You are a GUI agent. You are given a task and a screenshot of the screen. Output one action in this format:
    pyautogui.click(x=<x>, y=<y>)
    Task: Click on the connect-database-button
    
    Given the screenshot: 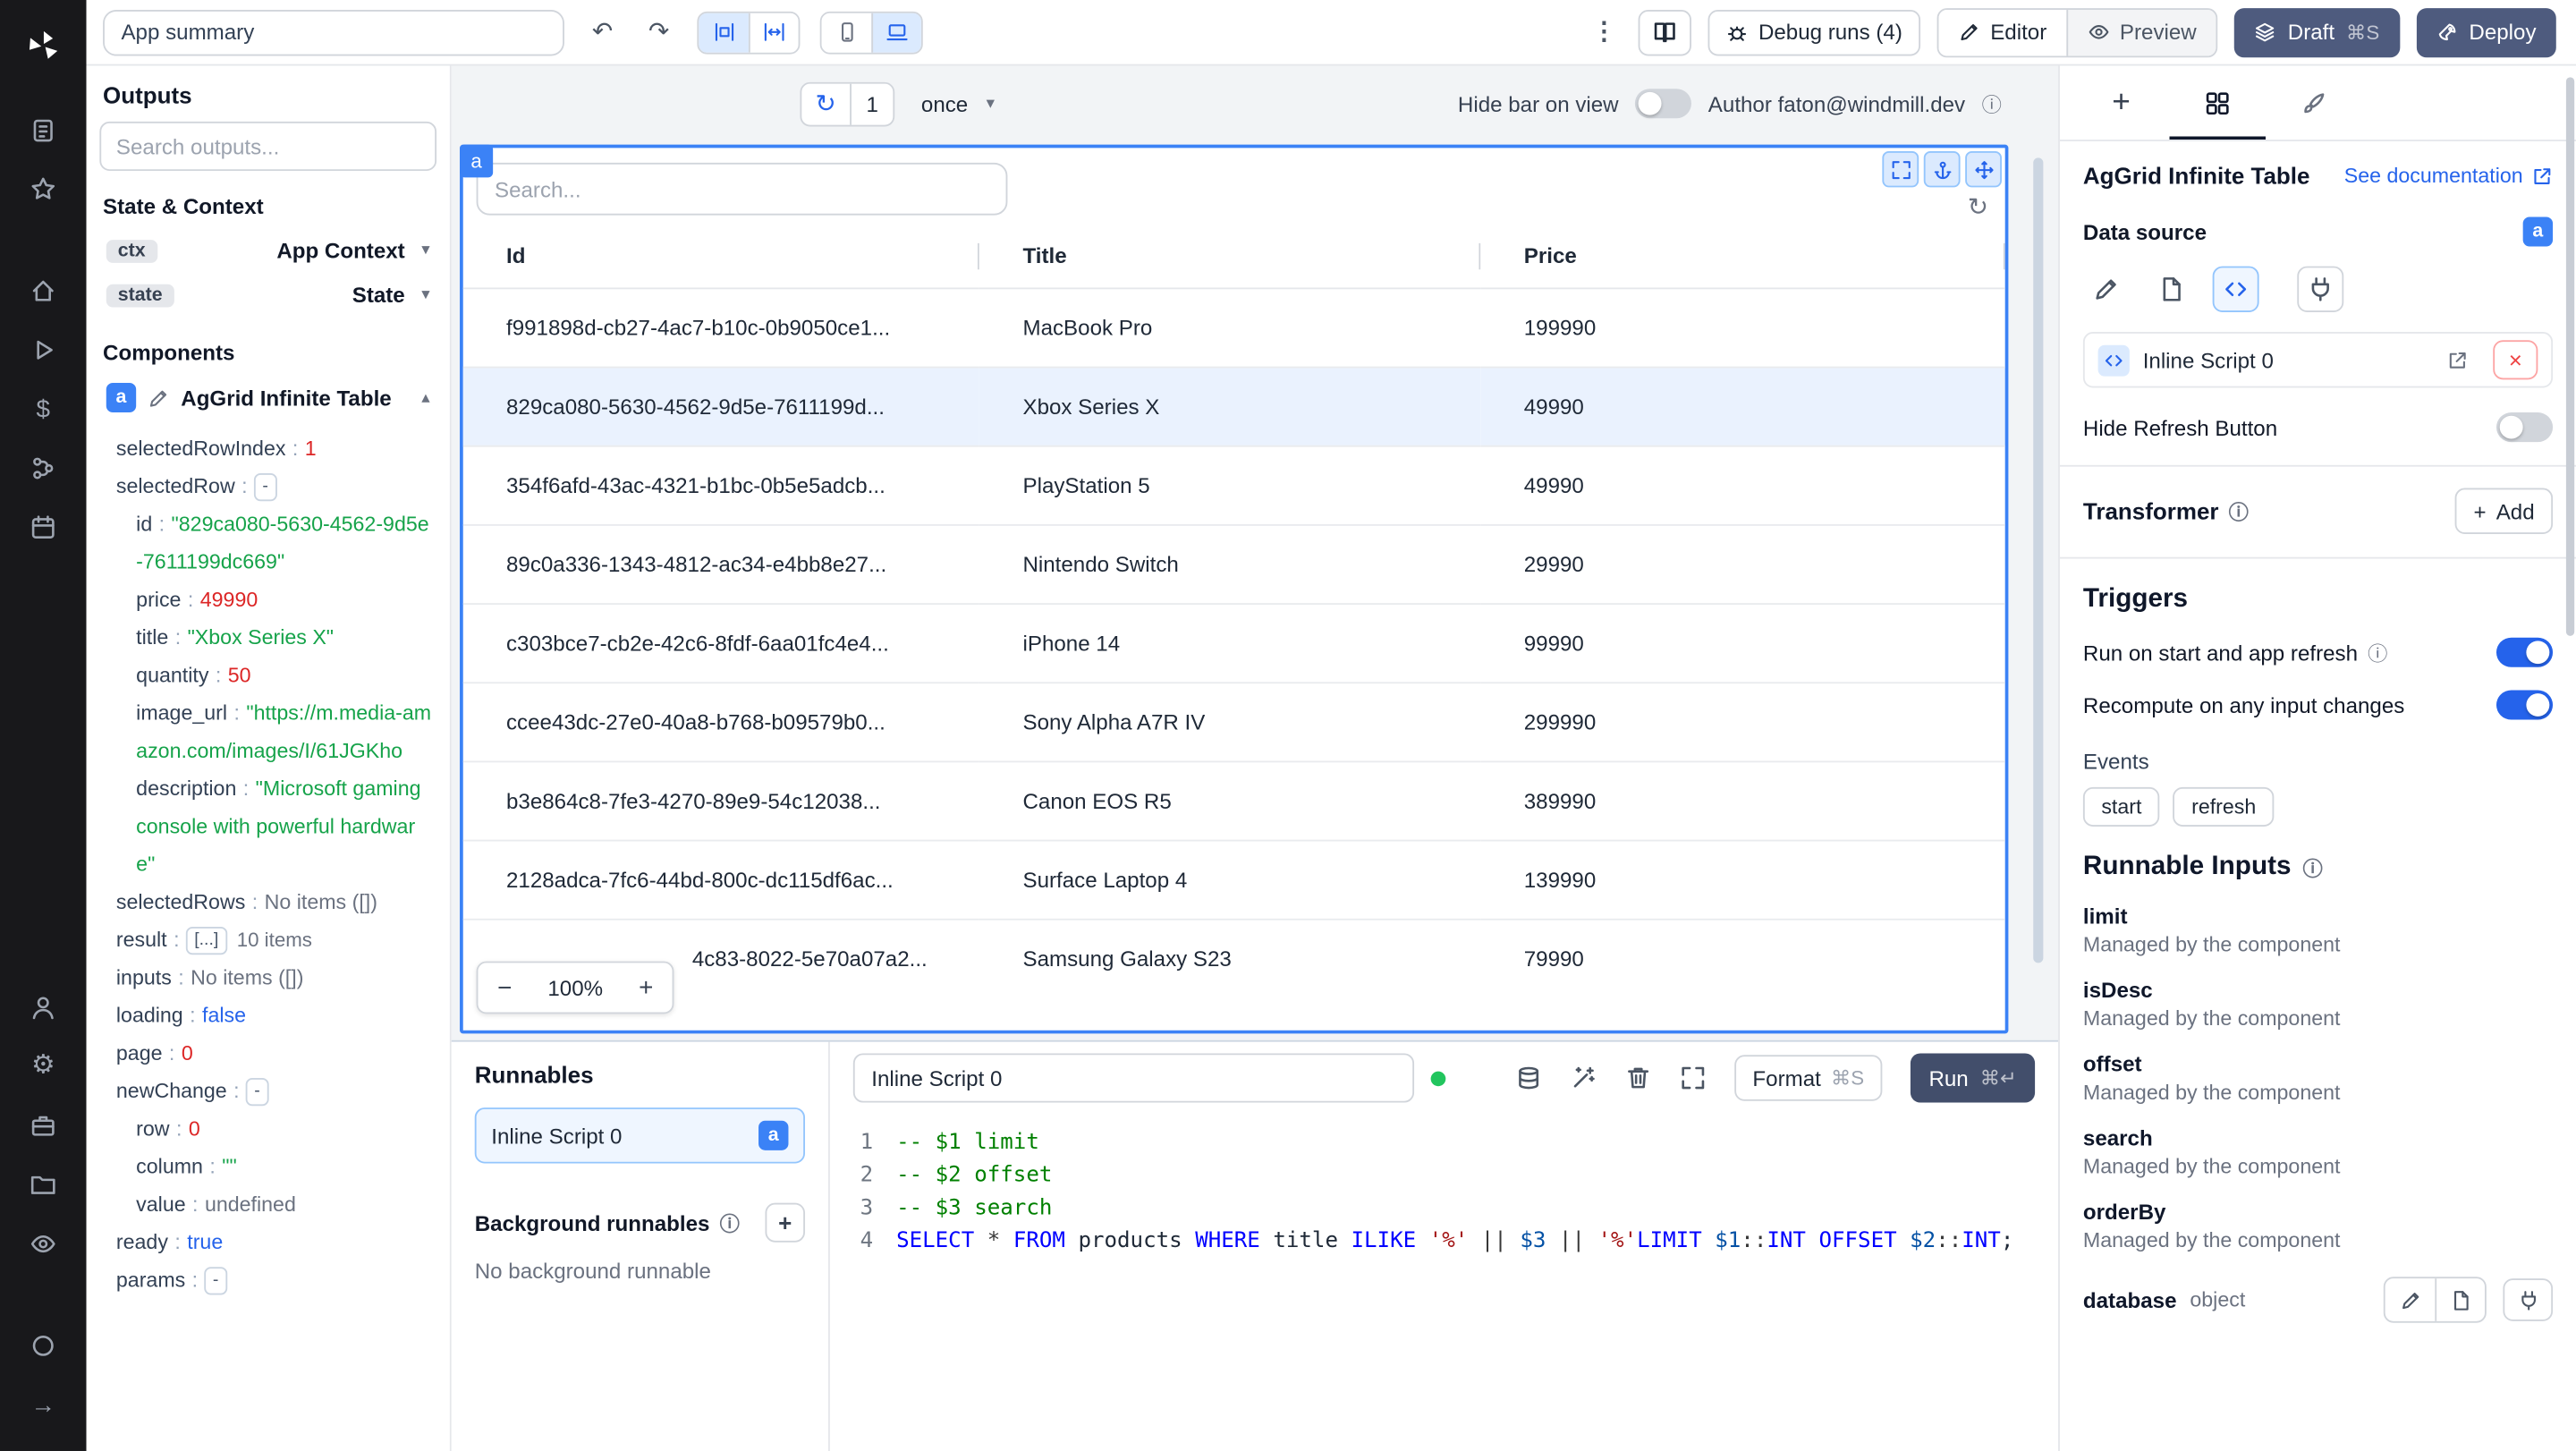 What is the action you would take?
    pyautogui.click(x=2528, y=1299)
    